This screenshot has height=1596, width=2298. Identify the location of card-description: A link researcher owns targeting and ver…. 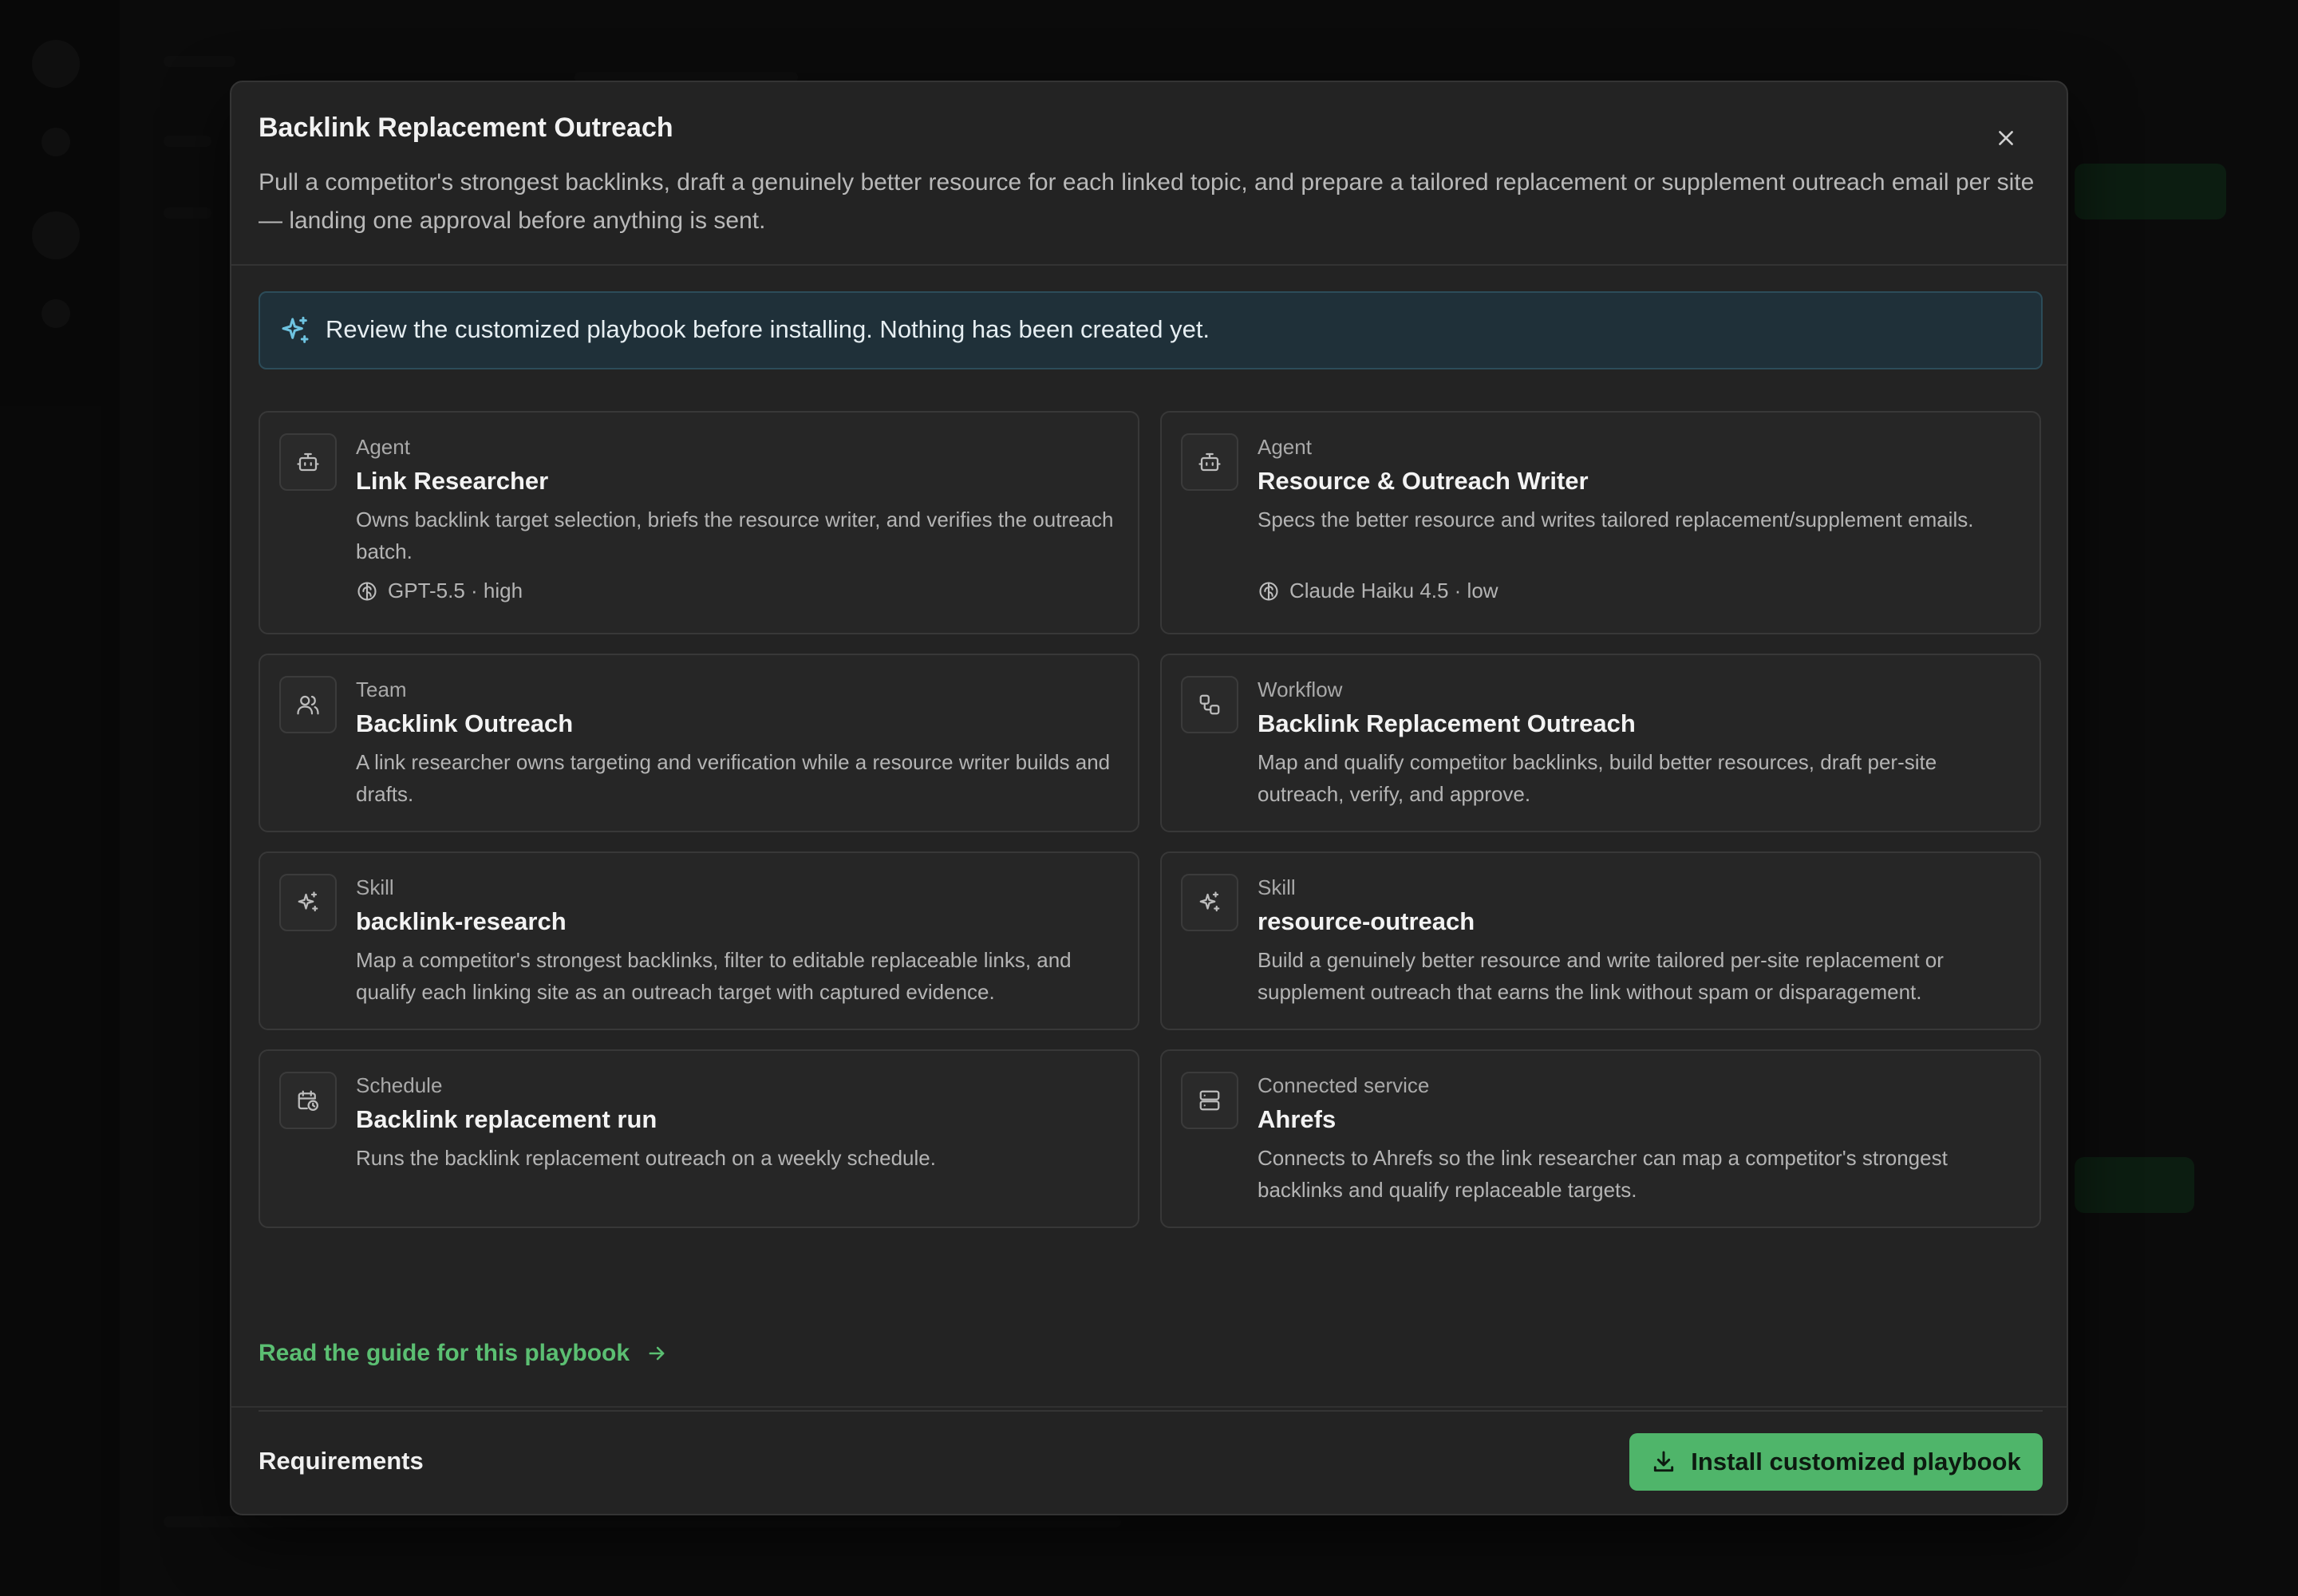
(734, 778).